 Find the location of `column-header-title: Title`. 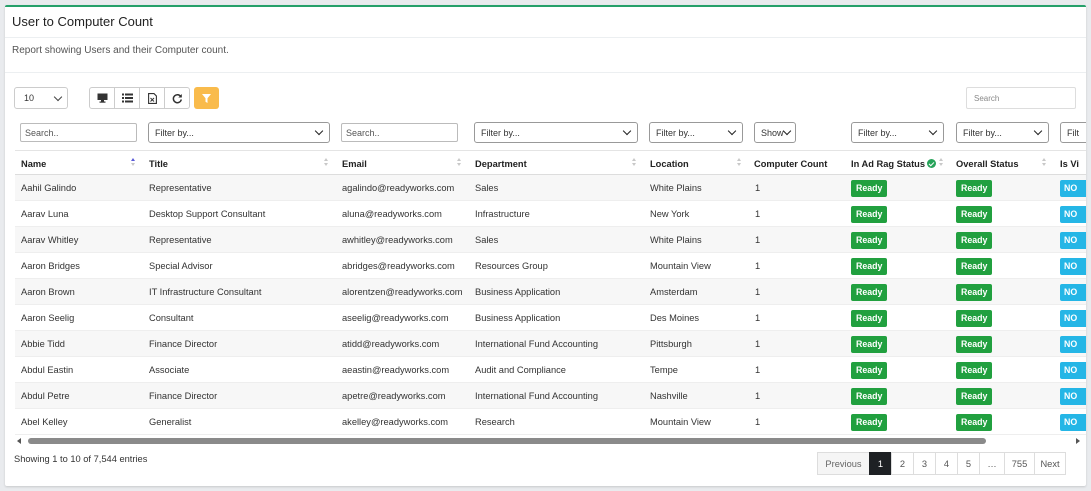

column-header-title: Title is located at coordinates (158, 164).